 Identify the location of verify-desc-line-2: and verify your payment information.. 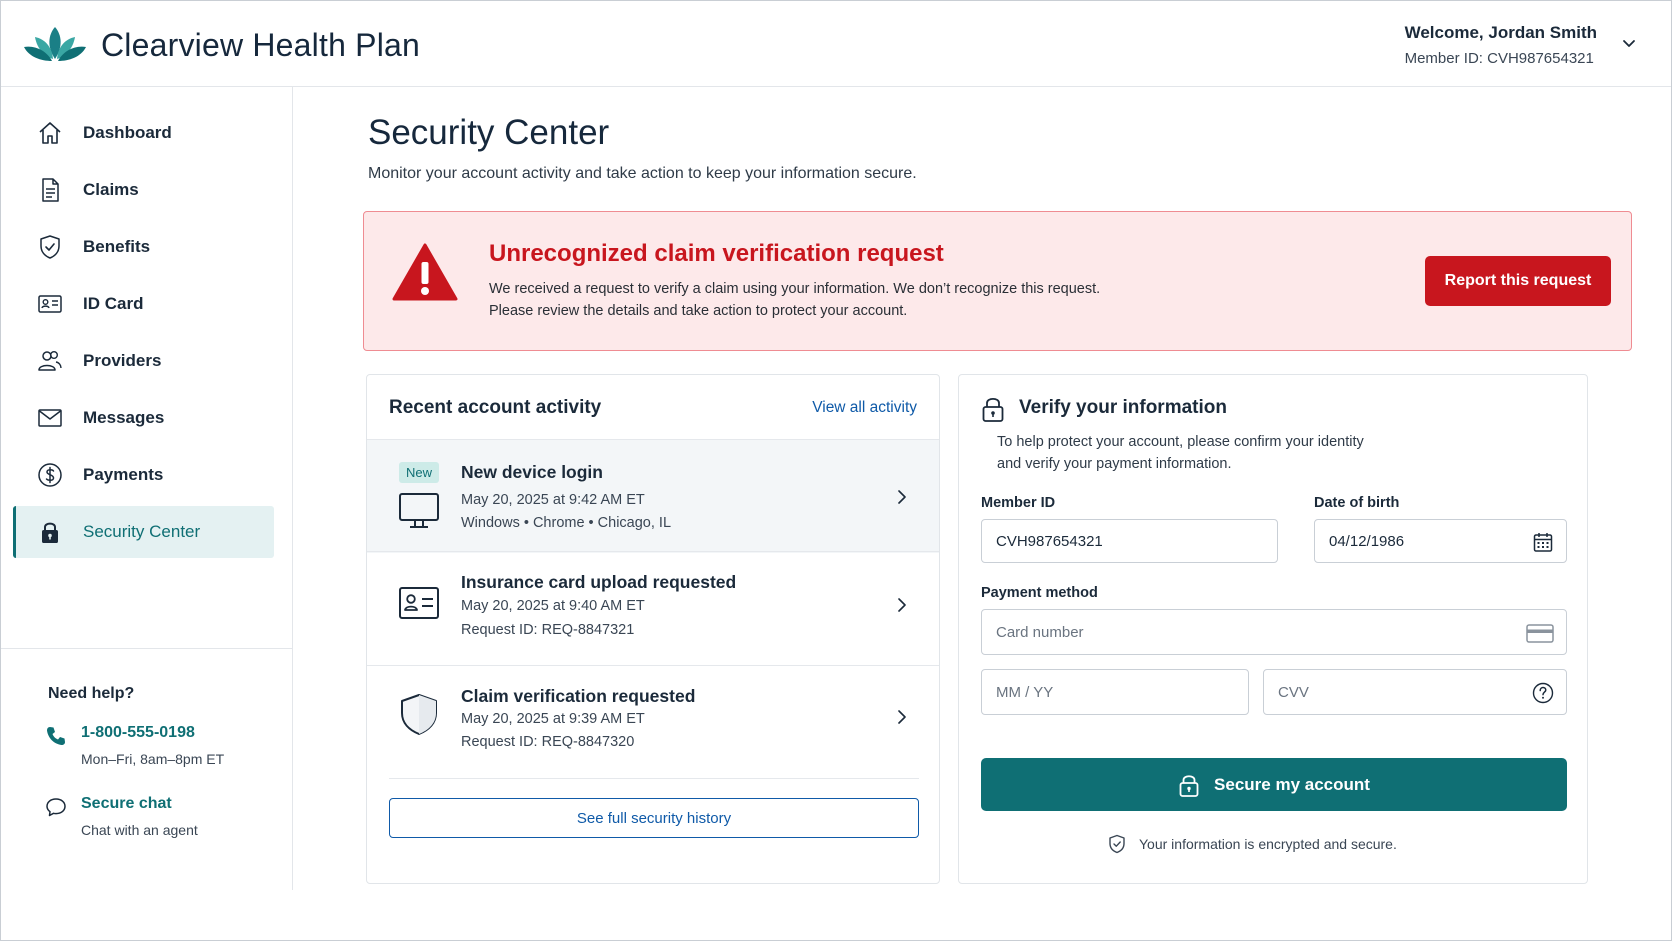
(1114, 464).